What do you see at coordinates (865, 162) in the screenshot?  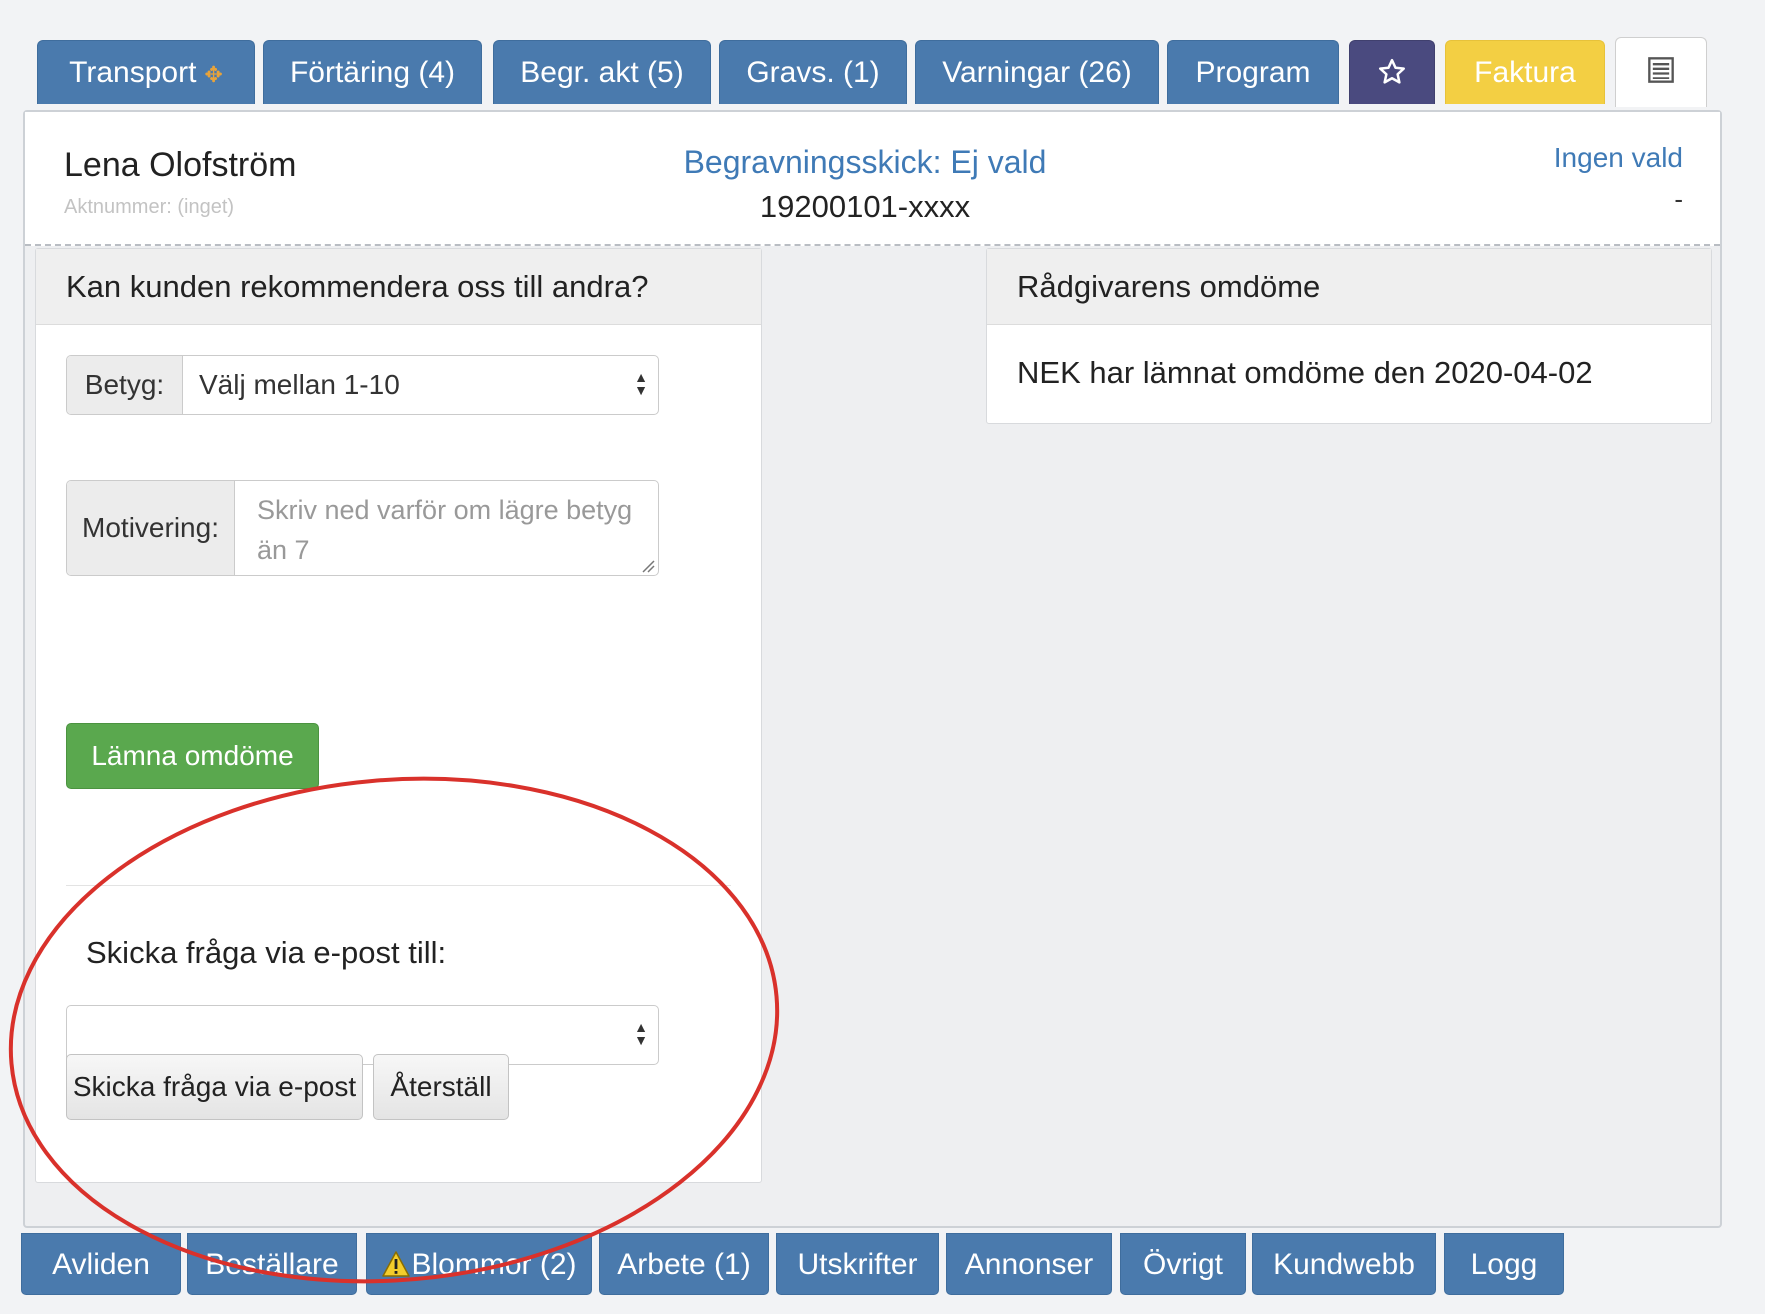 I see `begravningsskick-link: Begravningsskick: Ej vald` at bounding box center [865, 162].